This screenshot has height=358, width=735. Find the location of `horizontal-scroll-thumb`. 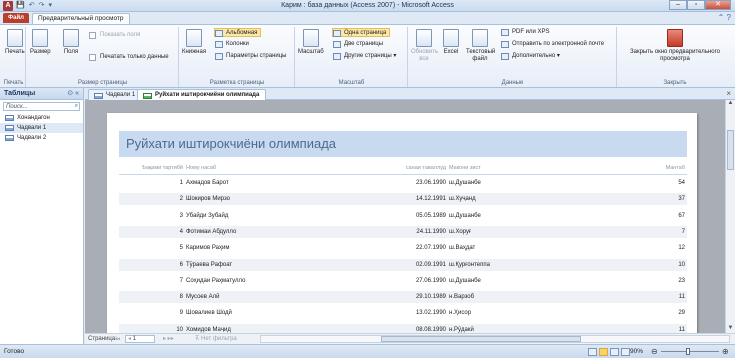

horizontal-scroll-thumb is located at coordinates (481, 339).